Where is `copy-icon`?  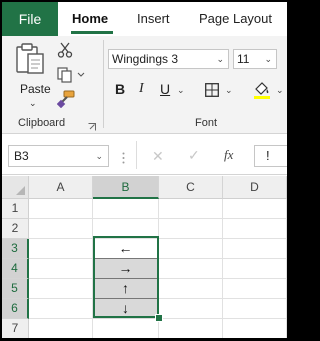
copy-icon is located at coordinates (71, 75).